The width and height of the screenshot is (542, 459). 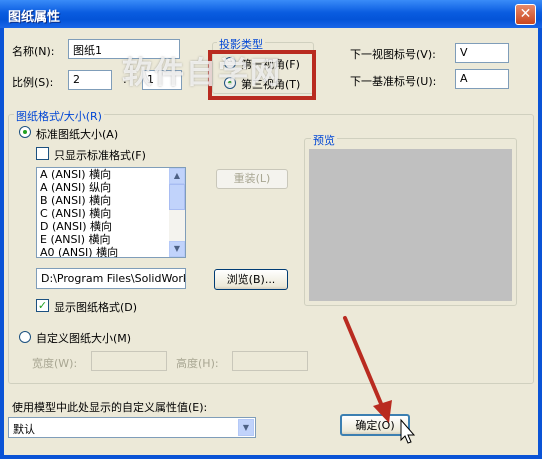 I want to click on annotation-arrow, so click(x=379, y=380).